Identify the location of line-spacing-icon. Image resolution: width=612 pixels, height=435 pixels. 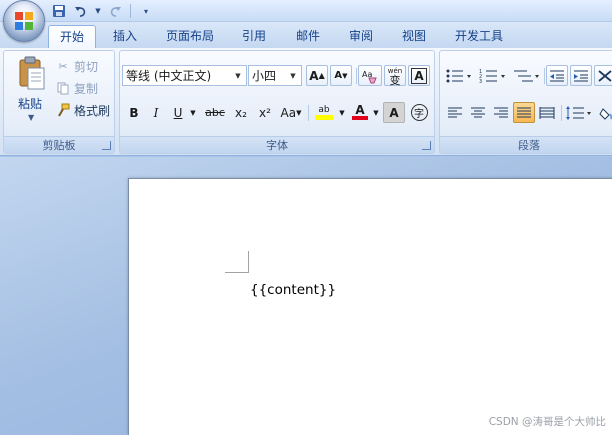
(578, 112).